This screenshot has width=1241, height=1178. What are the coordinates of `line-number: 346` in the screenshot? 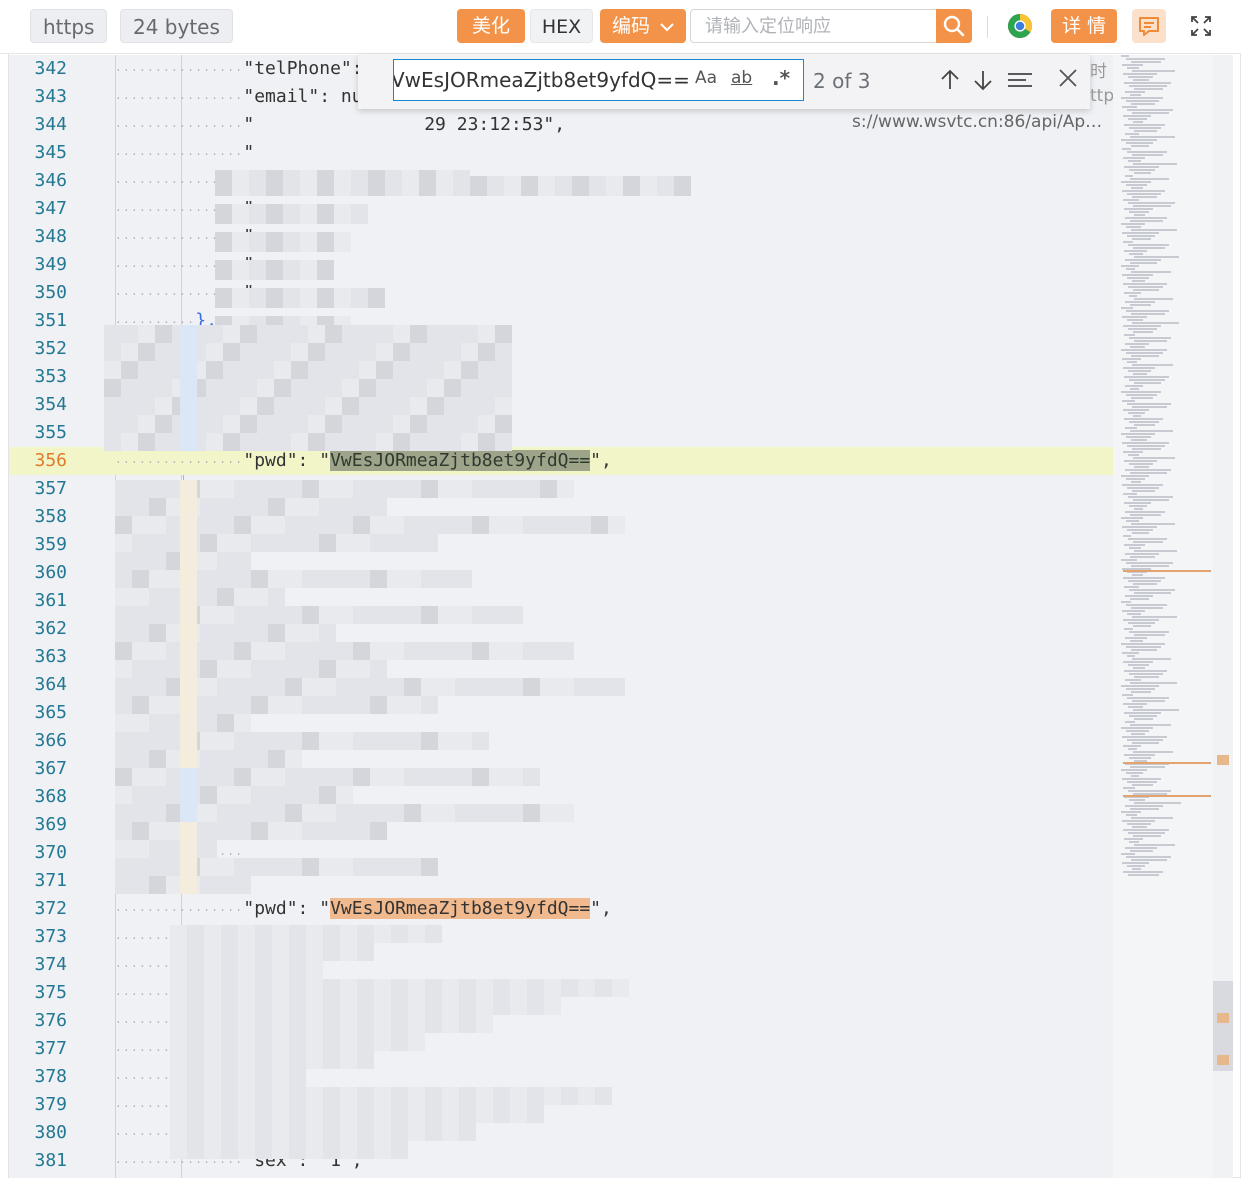 It's located at (38, 181).